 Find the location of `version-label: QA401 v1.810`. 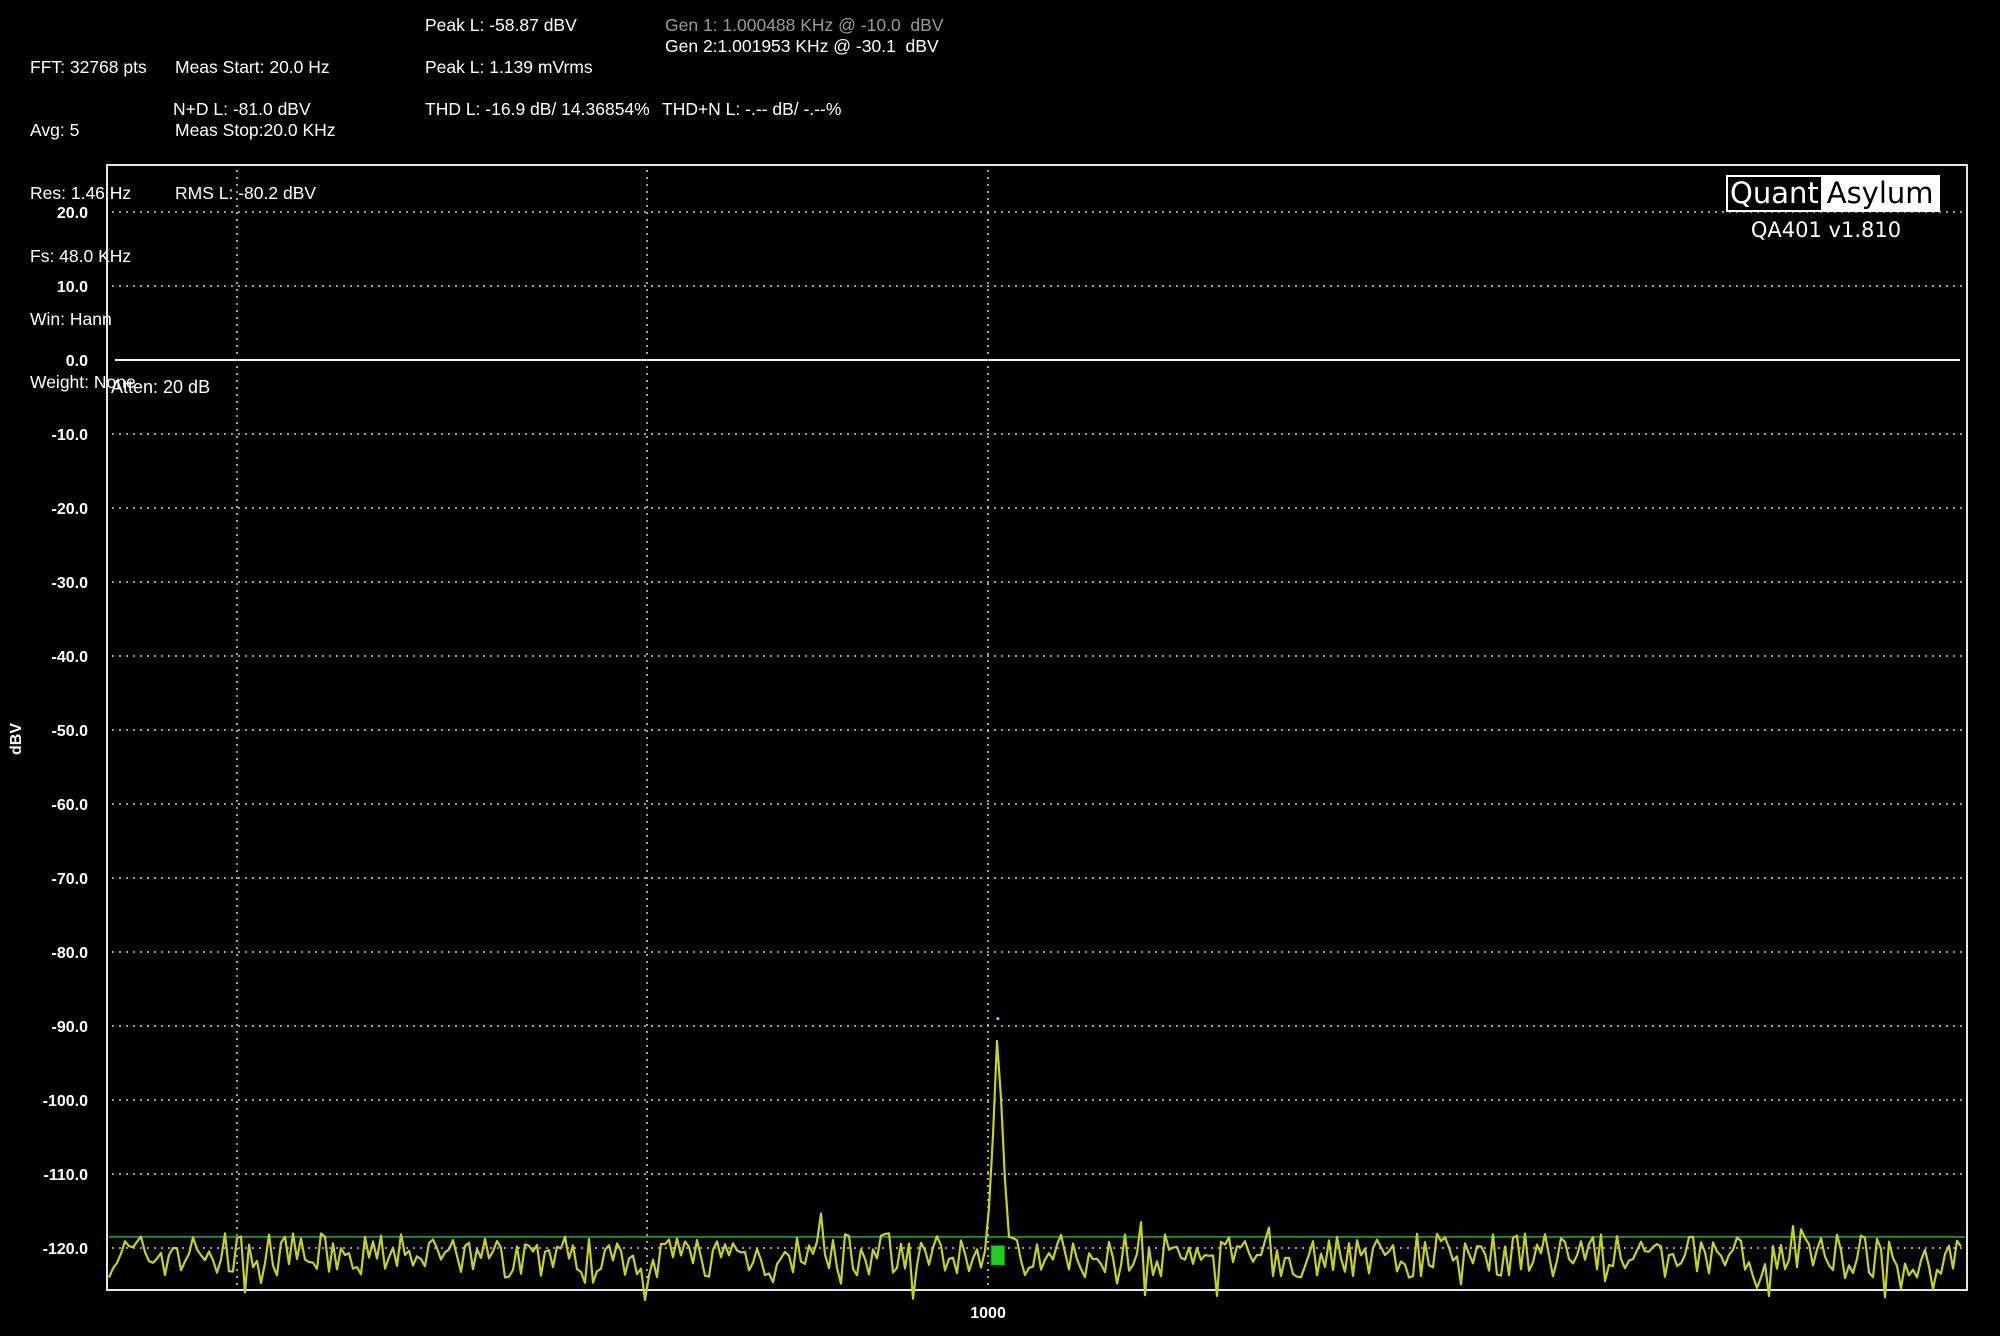

version-label: QA401 v1.810 is located at coordinates (1826, 230).